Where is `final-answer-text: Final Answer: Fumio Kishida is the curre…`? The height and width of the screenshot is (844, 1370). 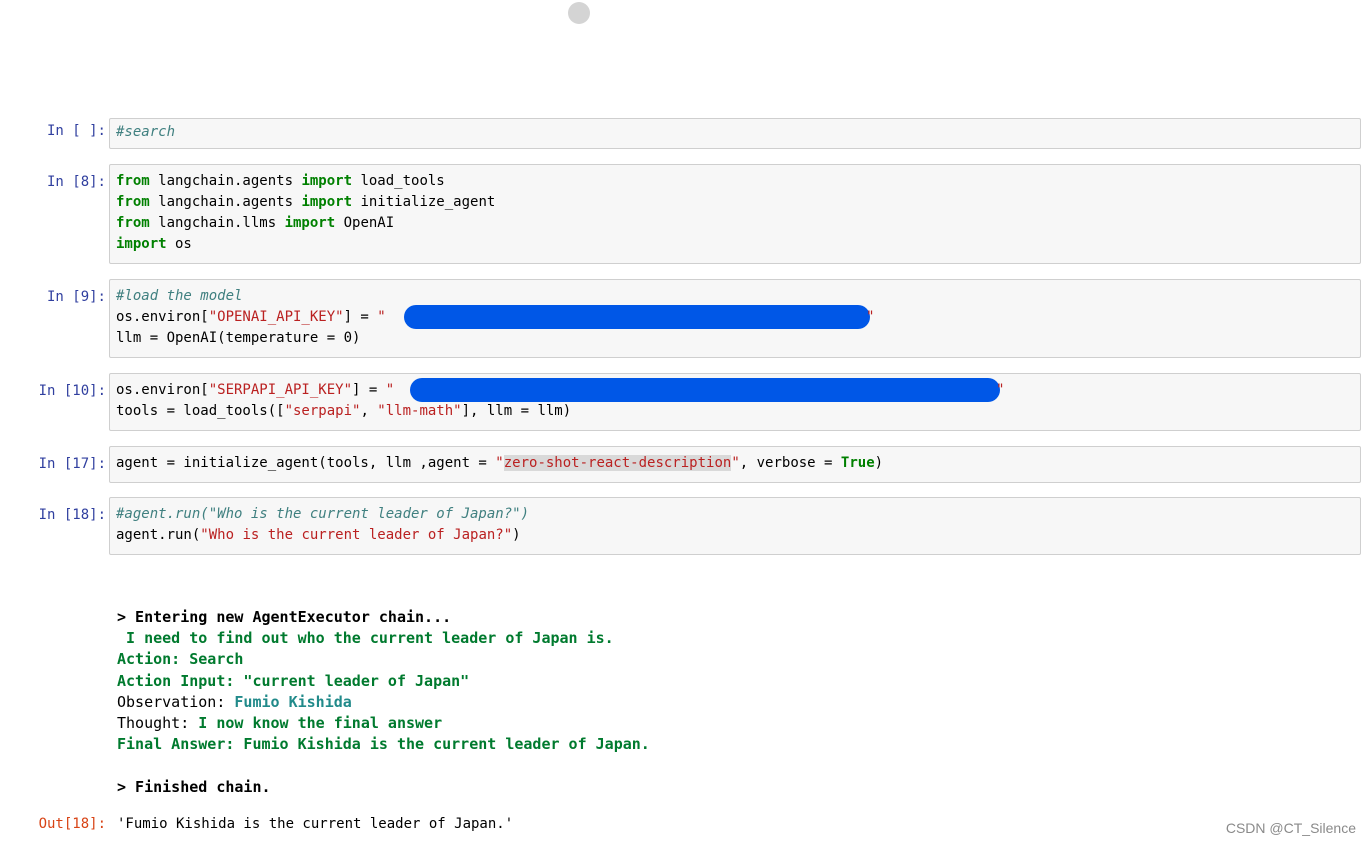
final-answer-text: Final Answer: Fumio Kishida is the curre… is located at coordinates (383, 744).